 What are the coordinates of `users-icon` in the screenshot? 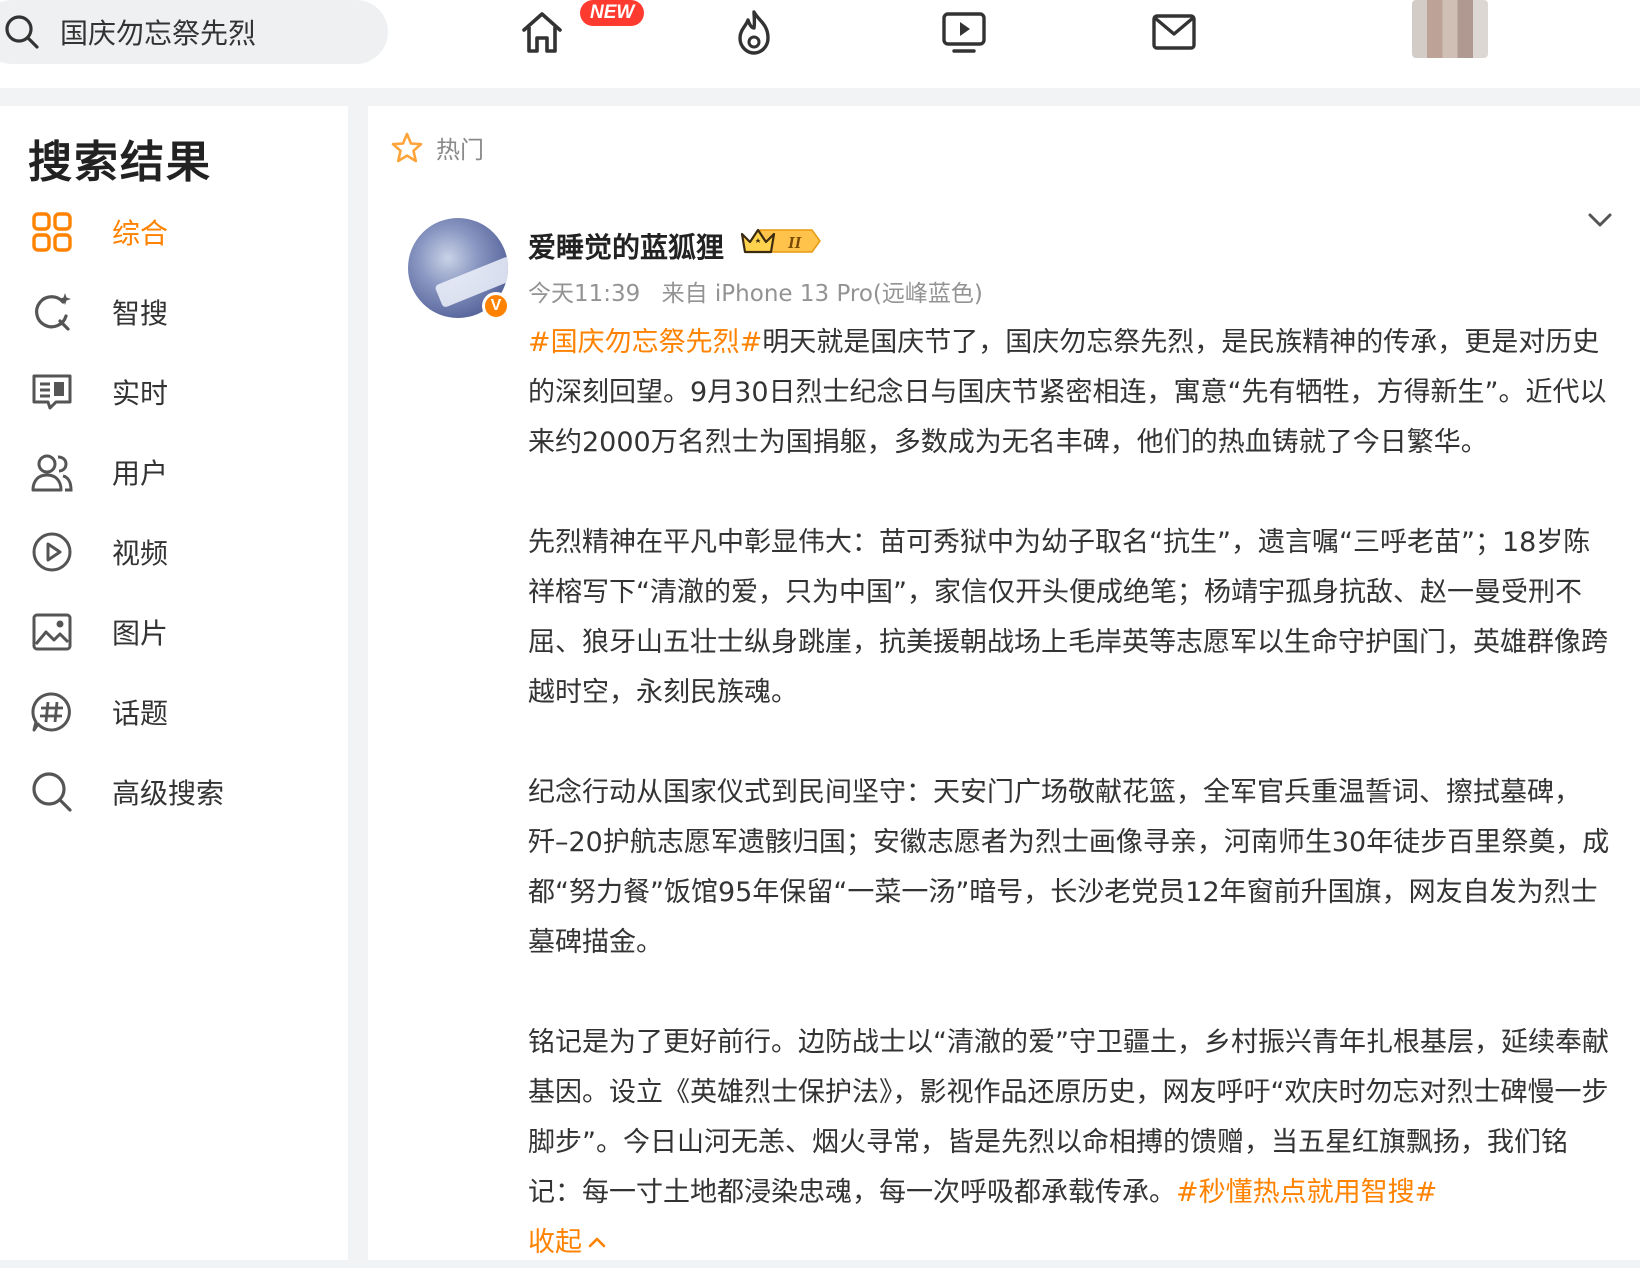 It's located at (52, 473).